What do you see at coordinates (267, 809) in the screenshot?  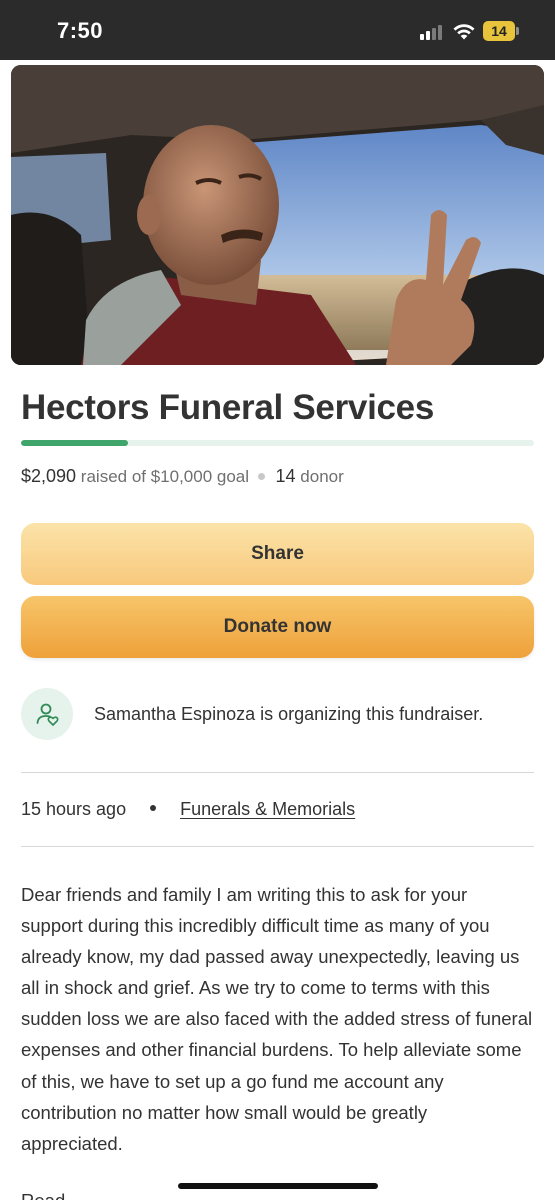 I see `category-link: Funerals & Memorials` at bounding box center [267, 809].